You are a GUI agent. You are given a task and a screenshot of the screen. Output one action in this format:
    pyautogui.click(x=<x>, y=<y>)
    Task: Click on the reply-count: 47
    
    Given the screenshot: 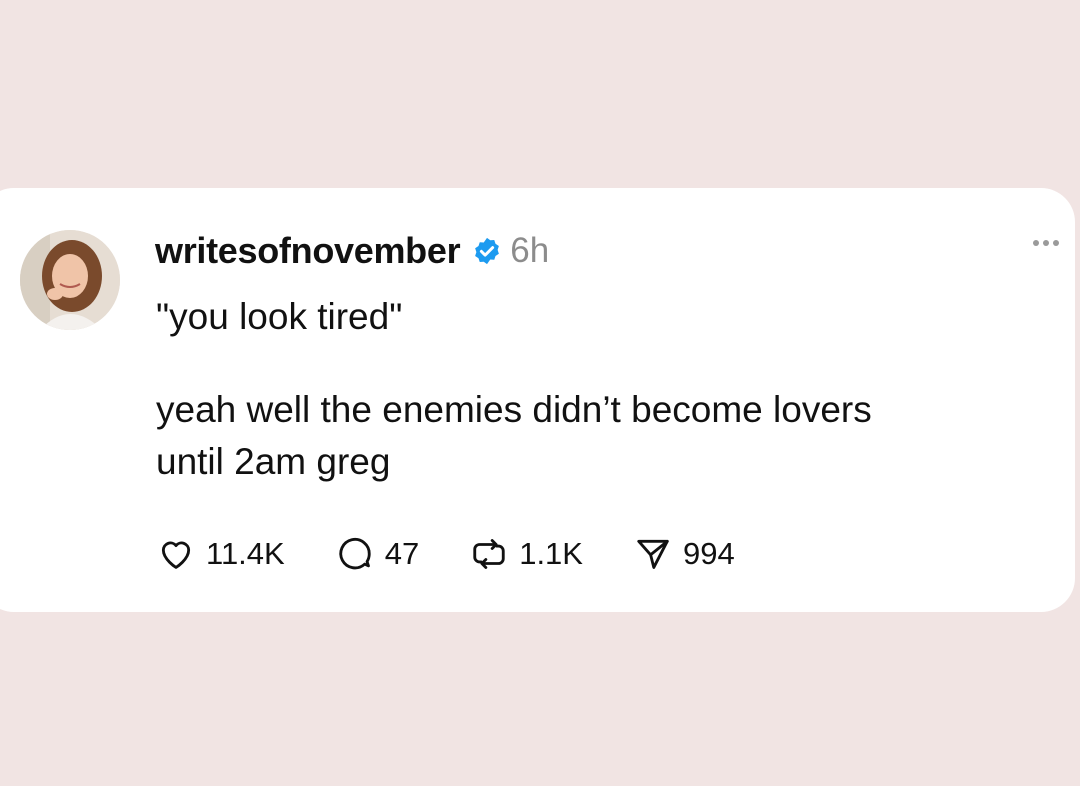 What is the action you would take?
    pyautogui.click(x=402, y=553)
    